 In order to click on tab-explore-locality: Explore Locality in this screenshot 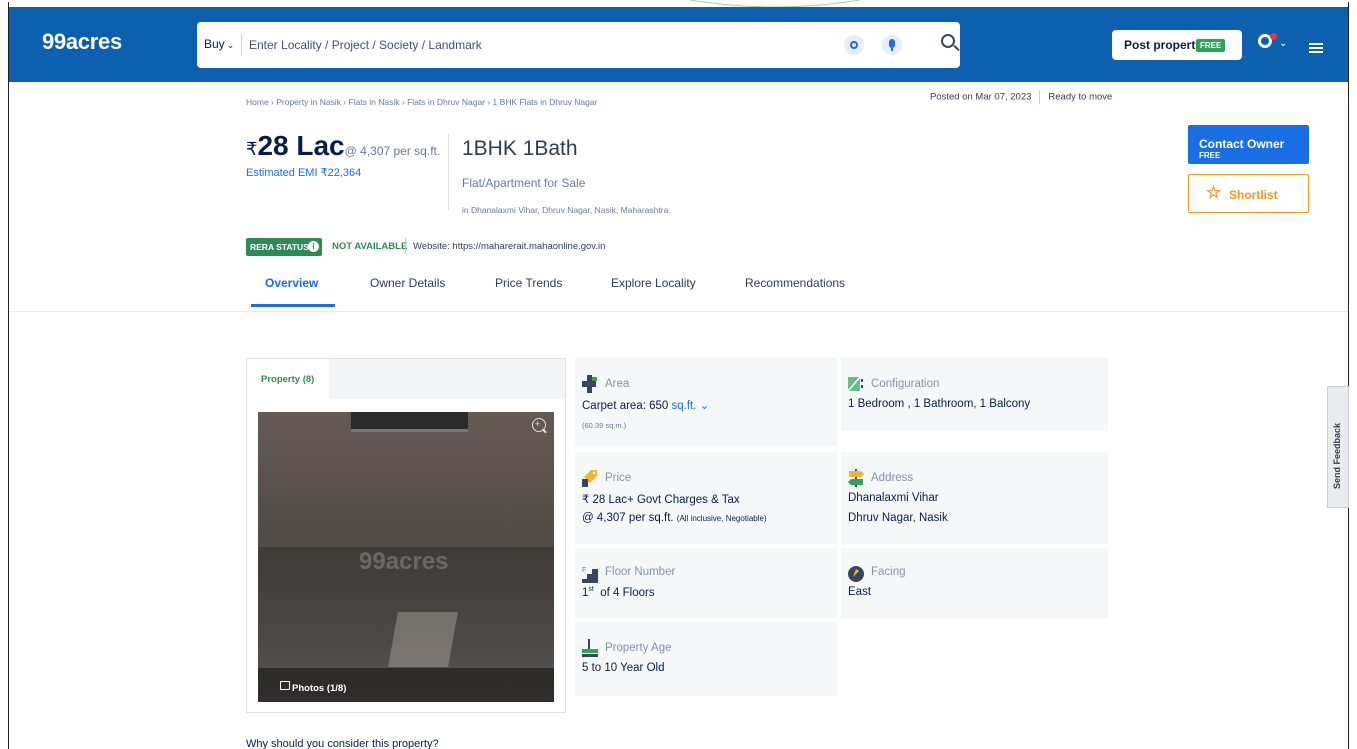, I will do `click(653, 283)`.